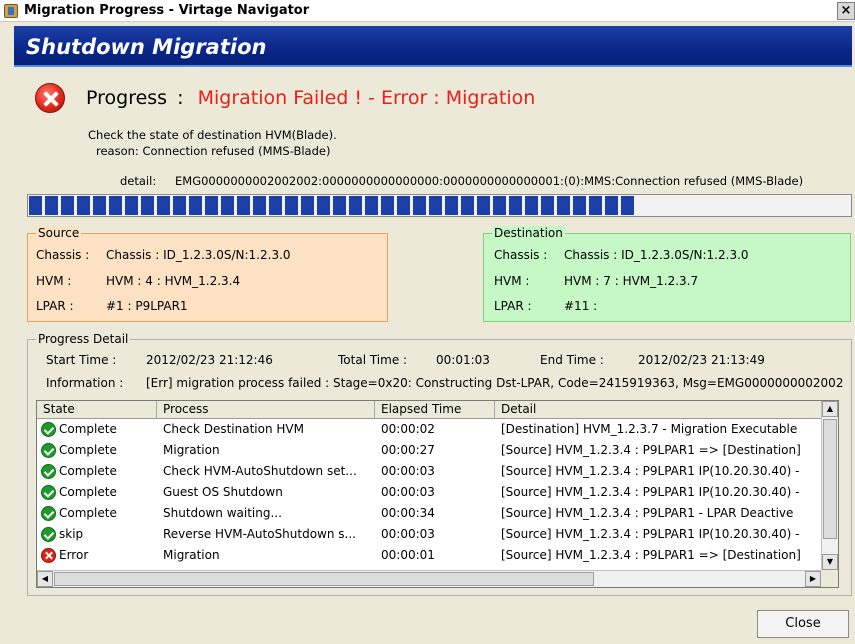 Image resolution: width=855 pixels, height=644 pixels. Describe the element at coordinates (167, 10) in the screenshot. I see `window-title: Migration Progress - Virtage Navigator` at that location.